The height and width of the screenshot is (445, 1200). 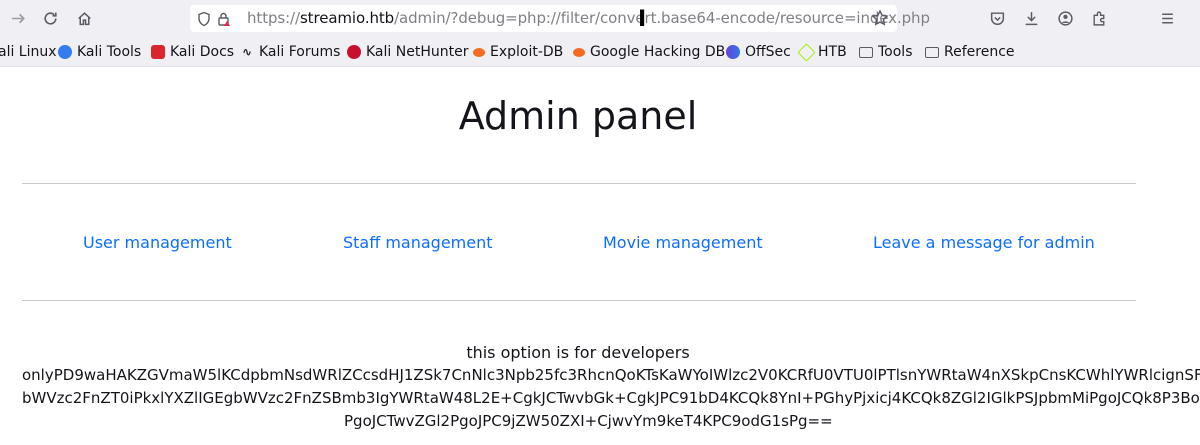 What do you see at coordinates (768, 52) in the screenshot?
I see `bookmark-label: OffSec` at bounding box center [768, 52].